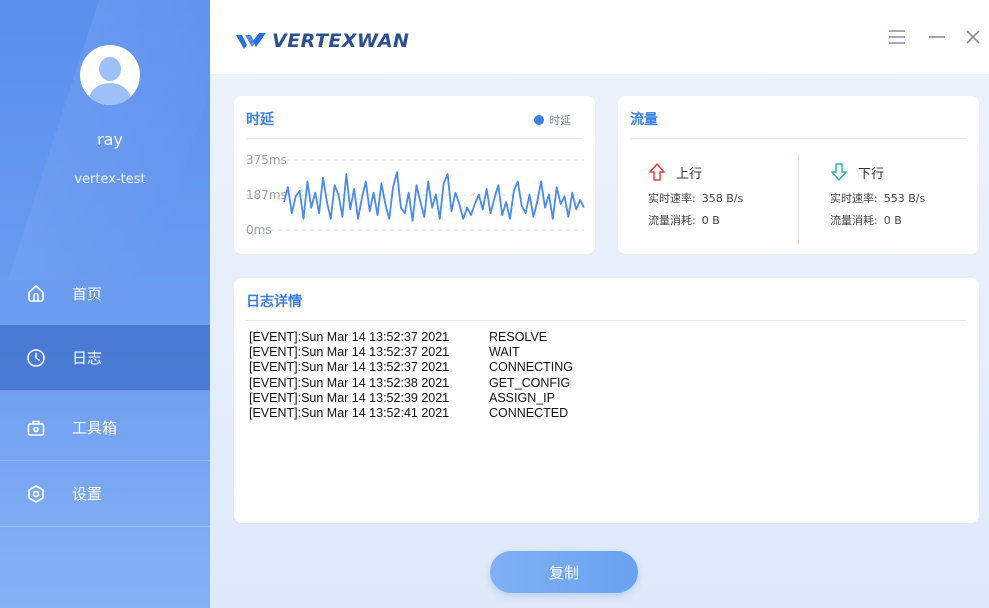 The image size is (989, 608). I want to click on settings-icon, so click(36, 494).